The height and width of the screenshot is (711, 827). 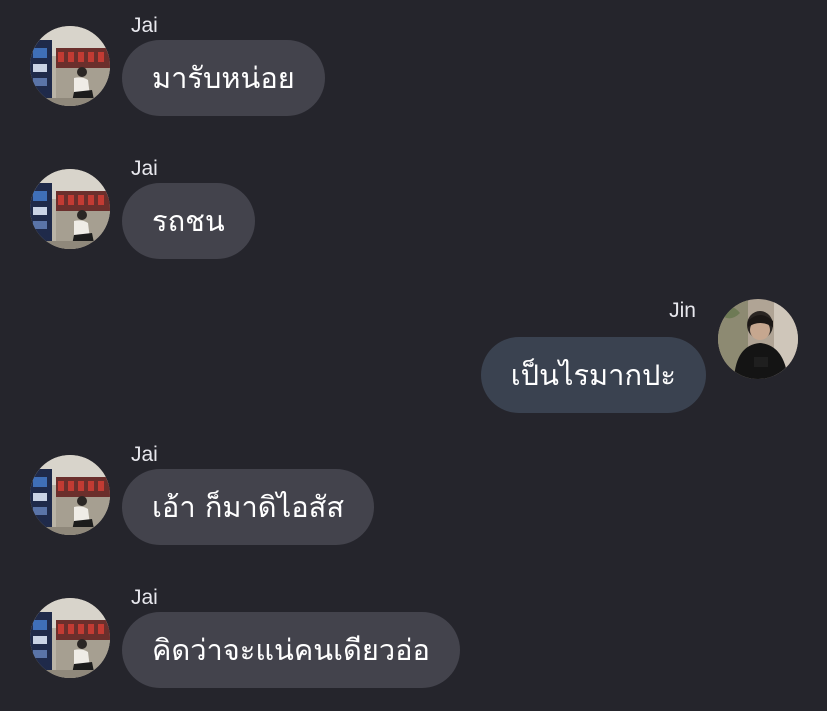 I want to click on jin-avatar, so click(x=758, y=339).